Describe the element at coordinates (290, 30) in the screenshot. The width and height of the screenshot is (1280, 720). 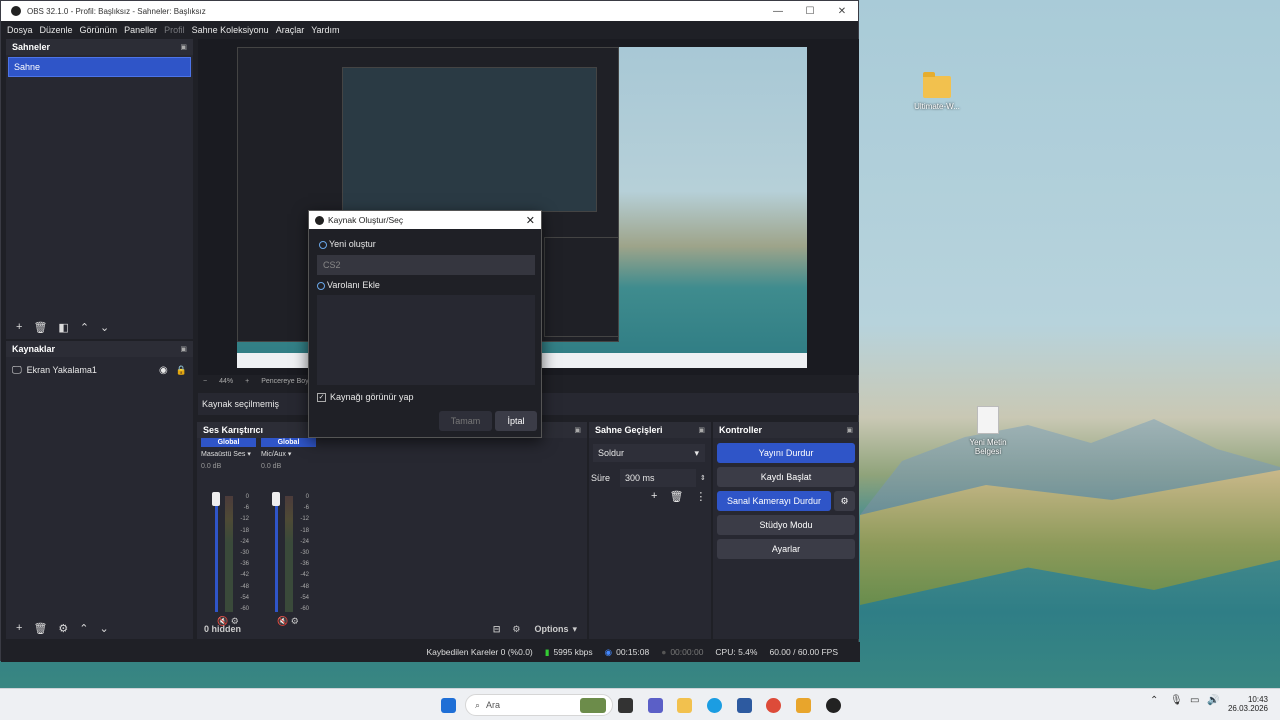
I see `menu-tools: Araçlar` at that location.